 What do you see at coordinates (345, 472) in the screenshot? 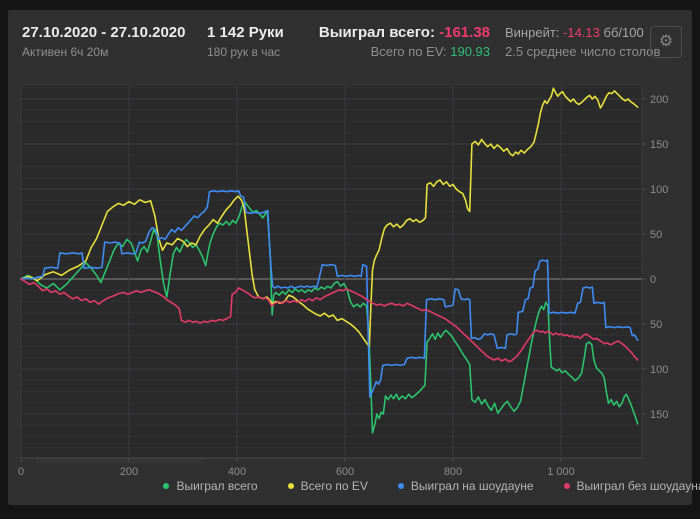
I see `x-tick-label: 600` at bounding box center [345, 472].